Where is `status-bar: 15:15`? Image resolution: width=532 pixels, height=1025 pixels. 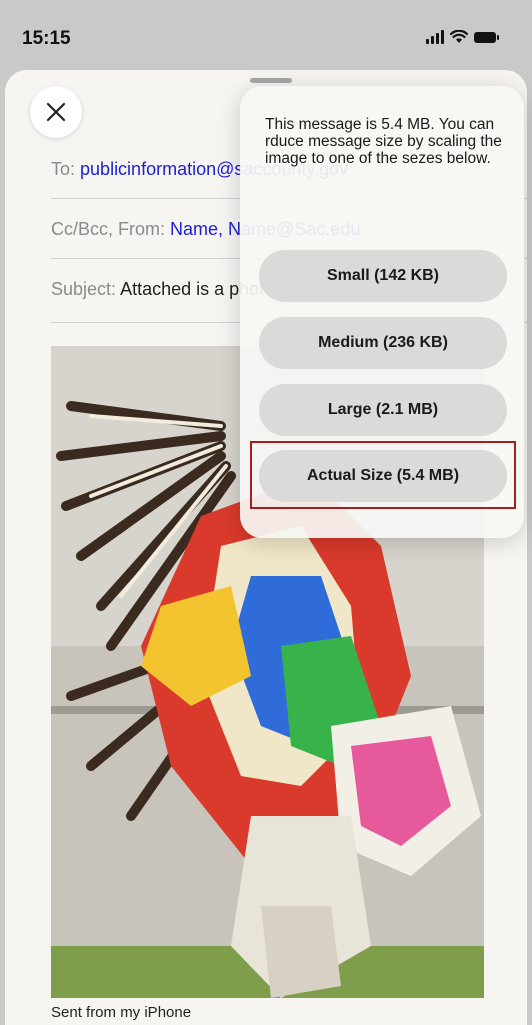
status-bar: 15:15 is located at coordinates (266, 35).